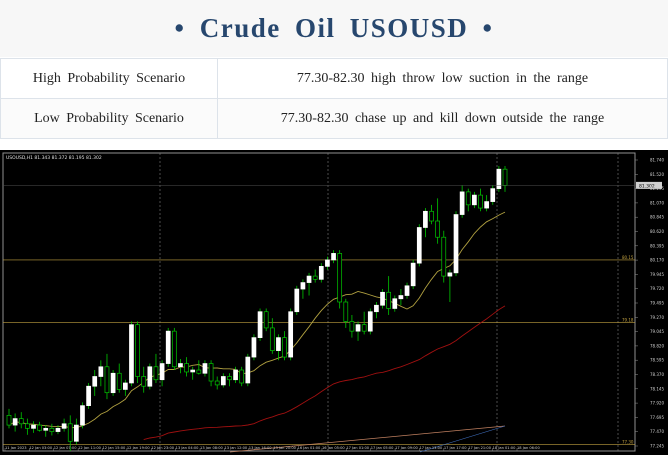 The image size is (668, 460). What do you see at coordinates (657, 317) in the screenshot?
I see `y-tick-label: 79.270` at bounding box center [657, 317].